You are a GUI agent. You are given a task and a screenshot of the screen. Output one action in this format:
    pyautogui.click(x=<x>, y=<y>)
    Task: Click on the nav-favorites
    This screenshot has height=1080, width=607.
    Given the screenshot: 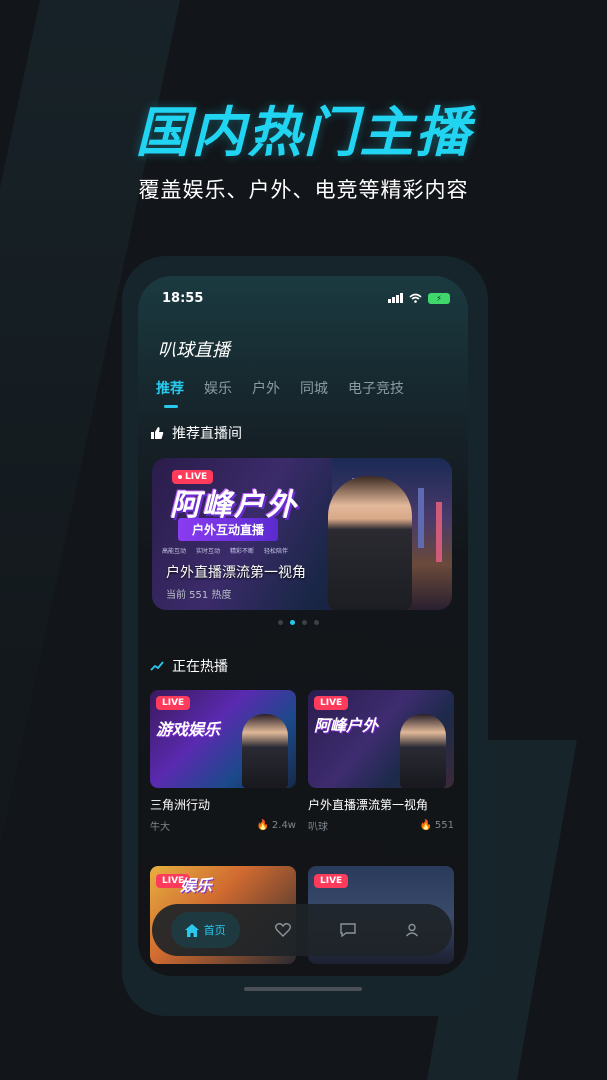 What is the action you would take?
    pyautogui.click(x=283, y=930)
    